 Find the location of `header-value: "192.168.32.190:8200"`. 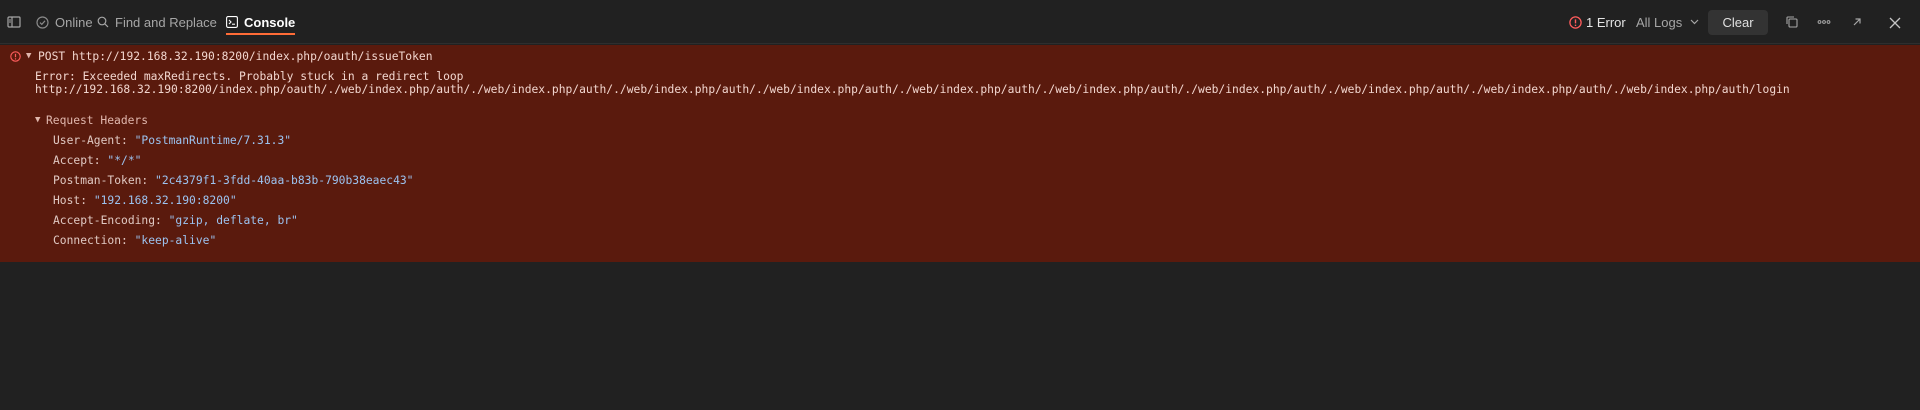

header-value: "192.168.32.190:8200" is located at coordinates (165, 200).